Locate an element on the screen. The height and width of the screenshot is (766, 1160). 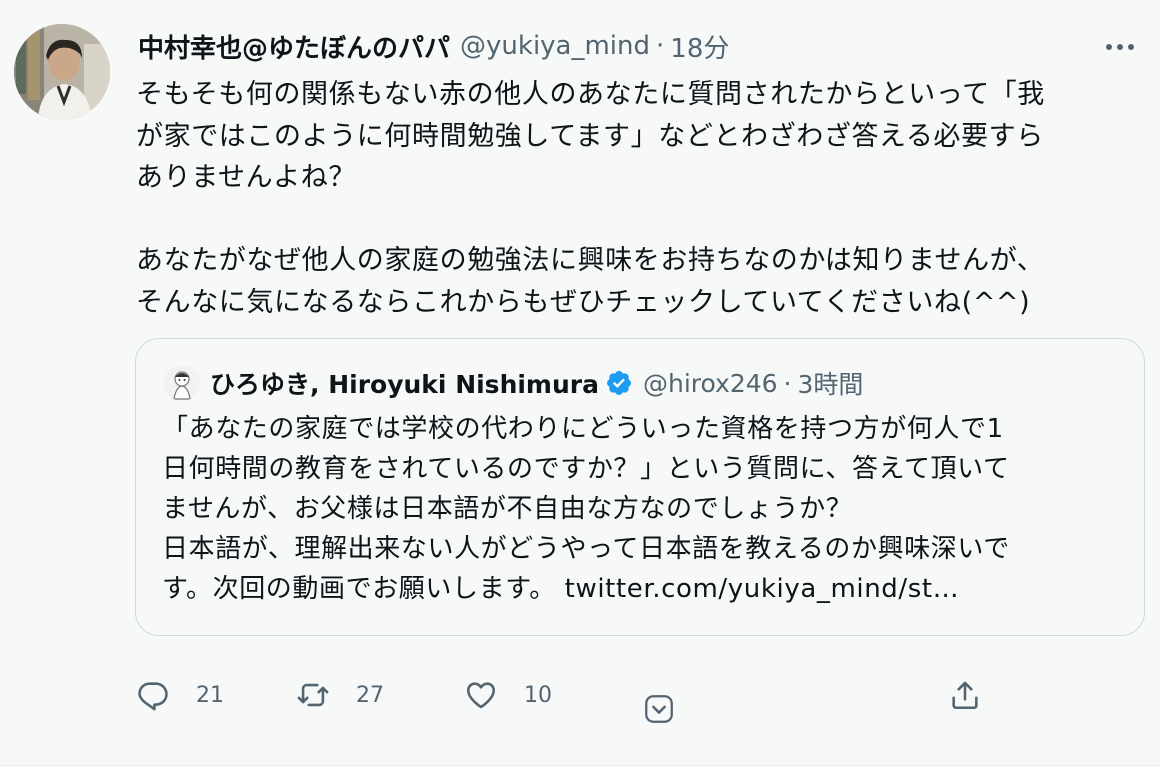
quoted-tweet-header: ひろゆき, Hiroyuki Nishimura @hirox246 · 3時間 is located at coordinates (513, 383).